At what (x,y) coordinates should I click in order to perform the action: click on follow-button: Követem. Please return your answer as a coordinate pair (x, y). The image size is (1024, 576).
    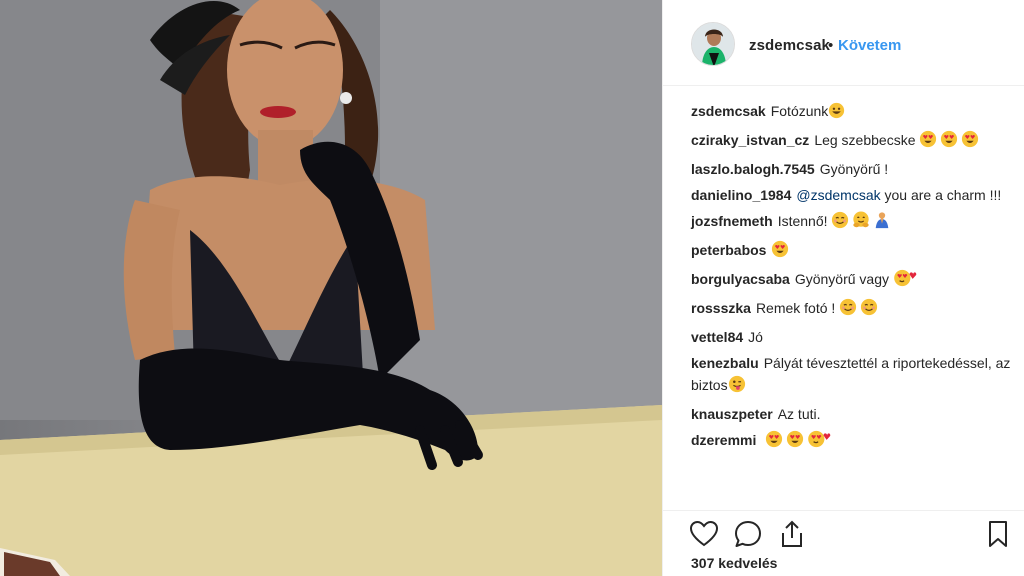
    Looking at the image, I should click on (869, 45).